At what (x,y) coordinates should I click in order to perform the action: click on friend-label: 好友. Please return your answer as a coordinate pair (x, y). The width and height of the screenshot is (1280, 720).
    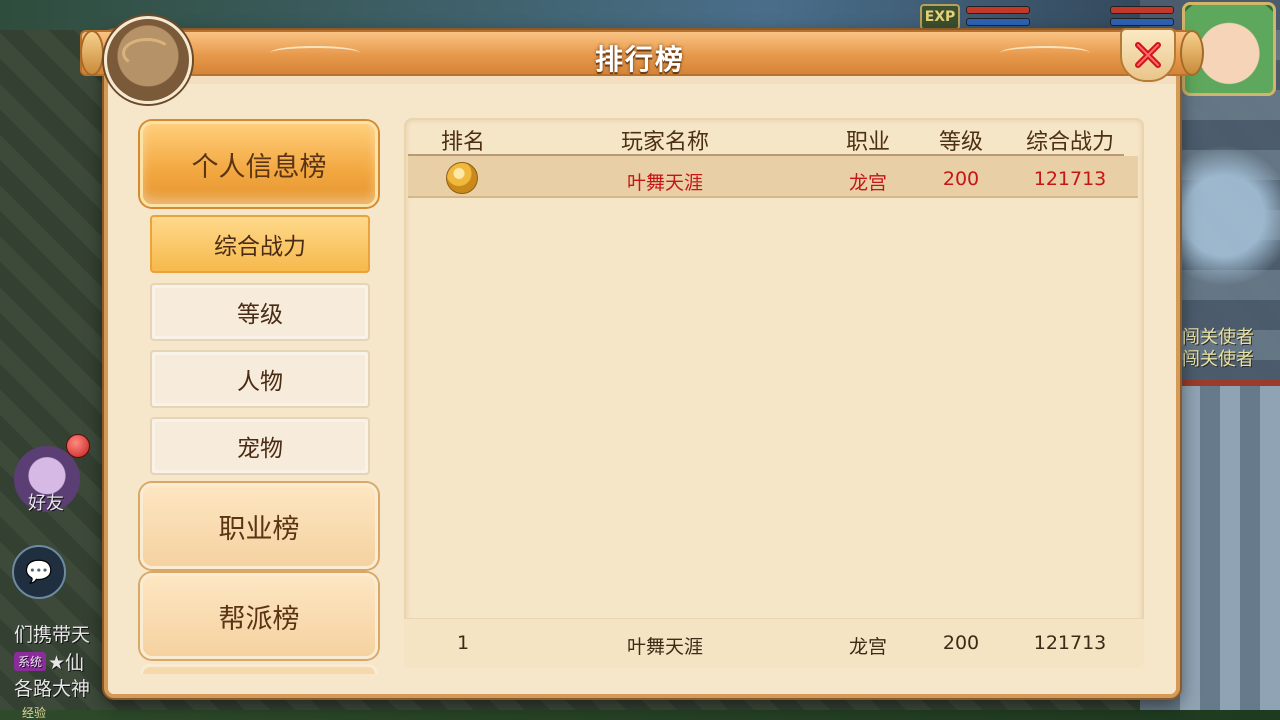
    Looking at the image, I should click on (46, 502).